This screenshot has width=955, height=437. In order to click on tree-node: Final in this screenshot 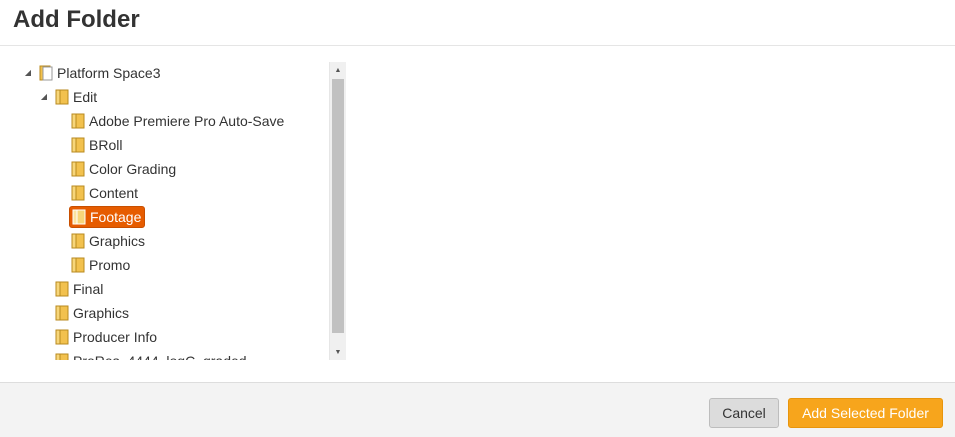, I will do `click(79, 289)`.